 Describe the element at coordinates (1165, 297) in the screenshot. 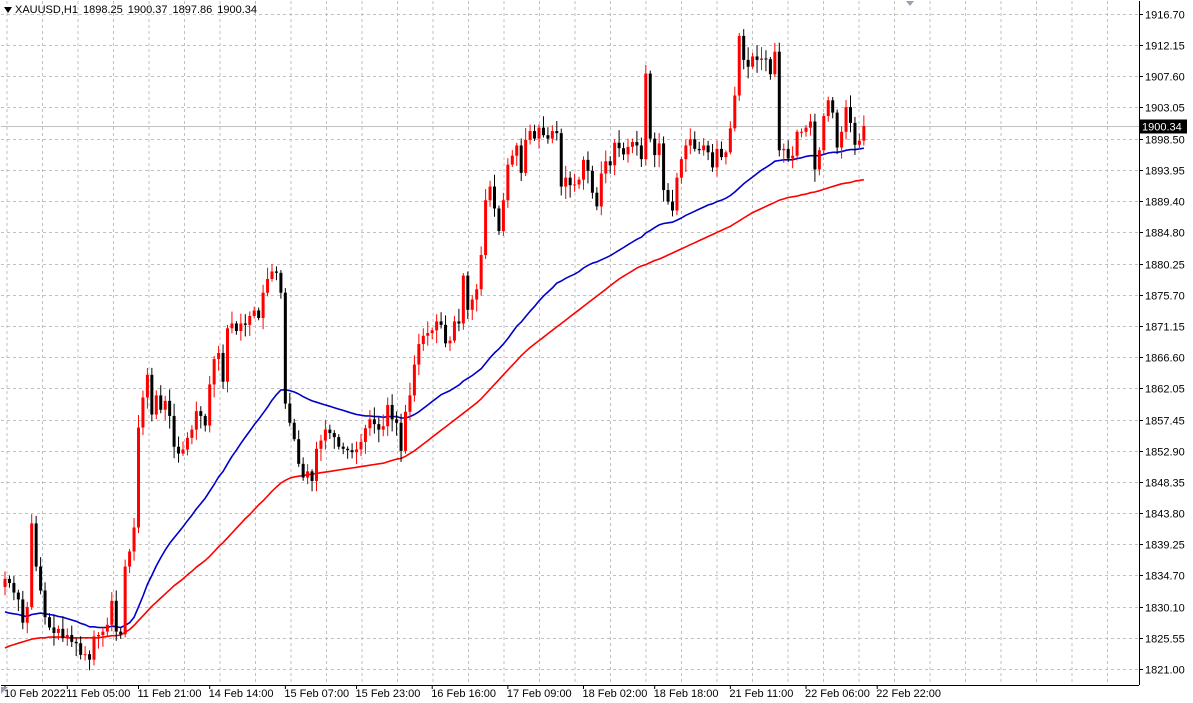

I see `y-tick-label: 1875.70` at that location.